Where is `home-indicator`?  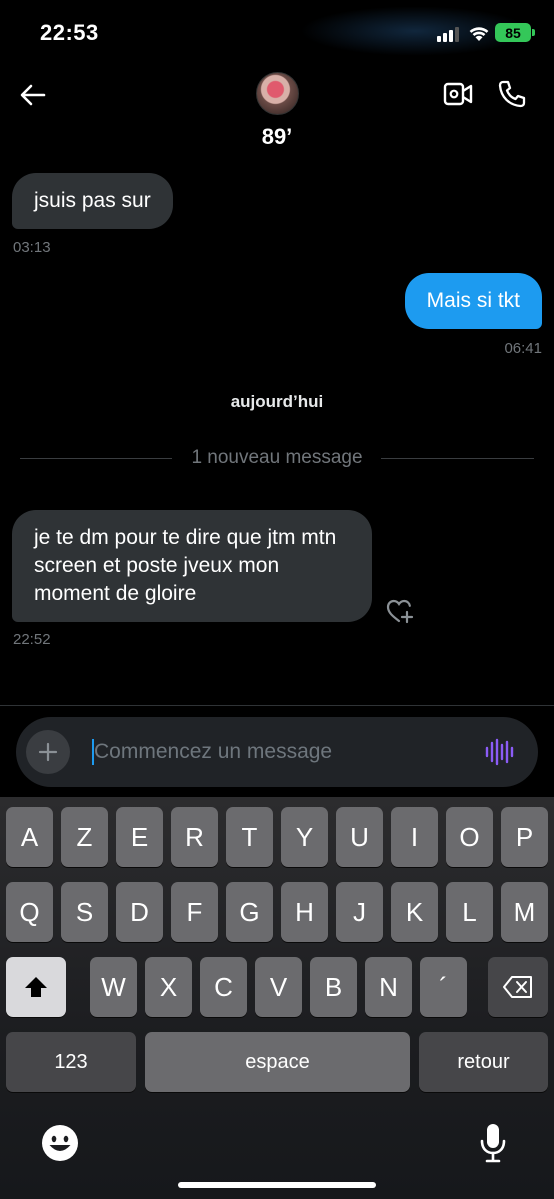 home-indicator is located at coordinates (277, 1185).